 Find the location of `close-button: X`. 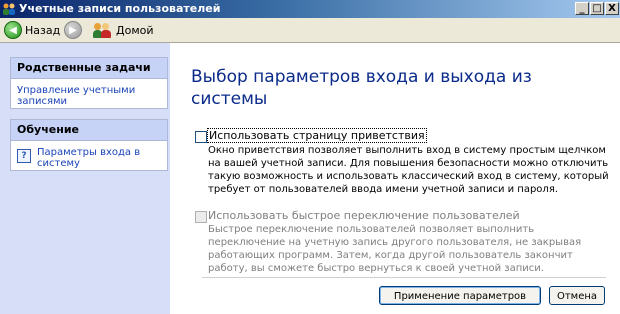

close-button: X is located at coordinates (612, 8).